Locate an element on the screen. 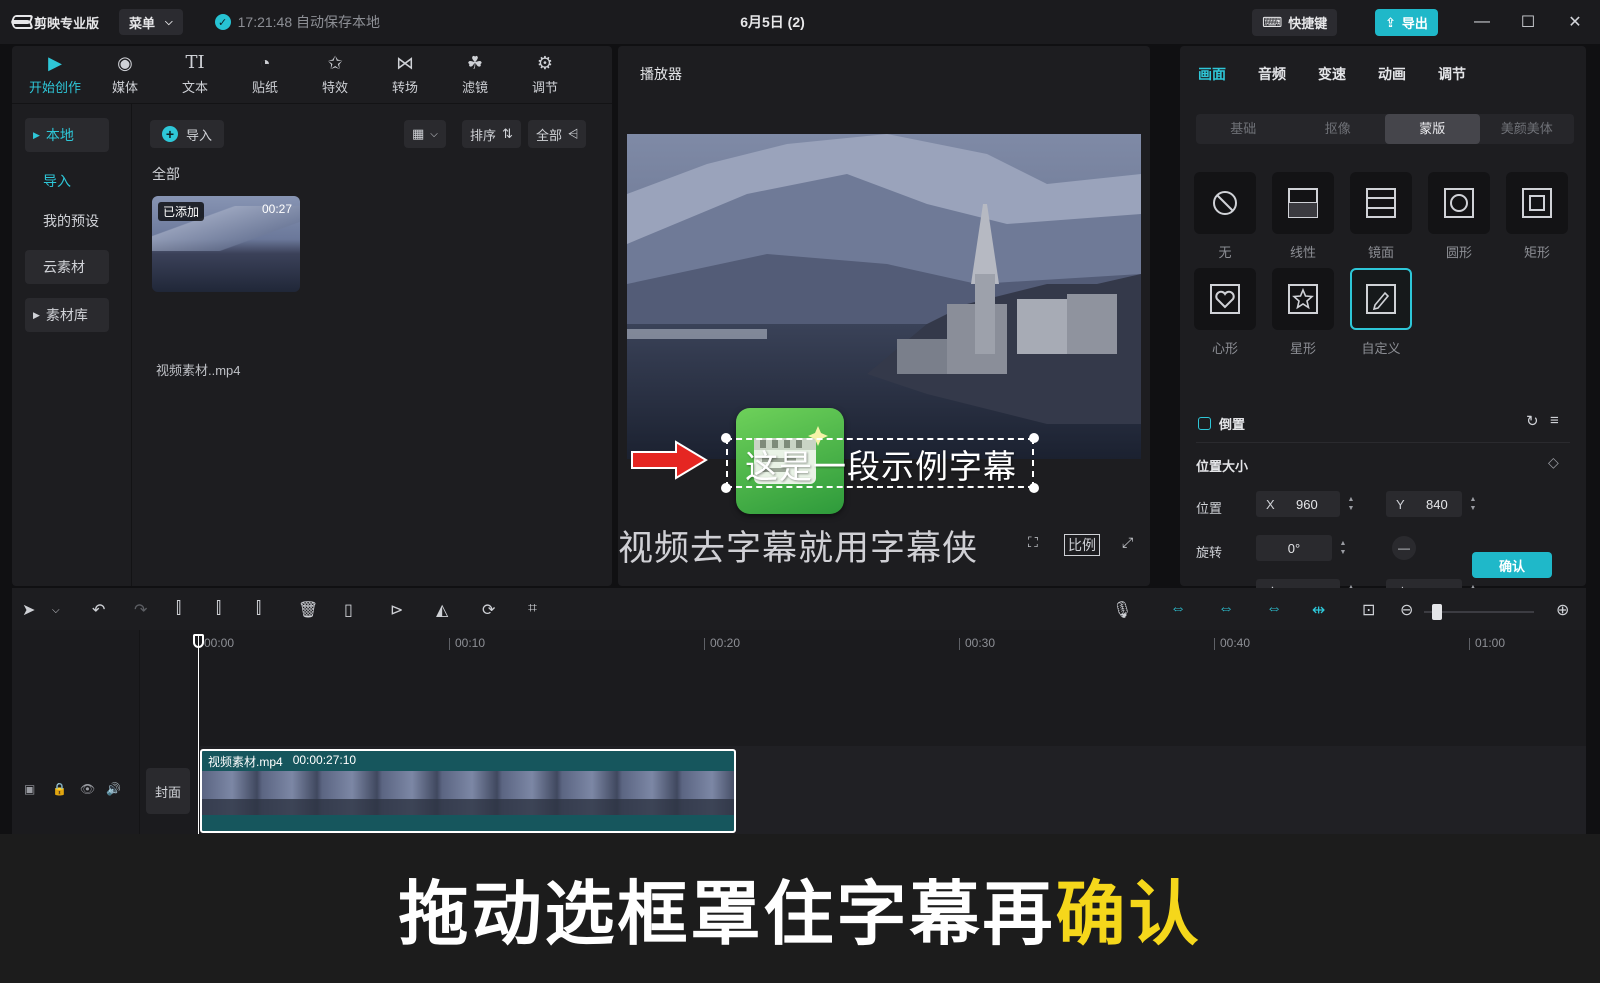  import-button: + 导入 is located at coordinates (187, 134).